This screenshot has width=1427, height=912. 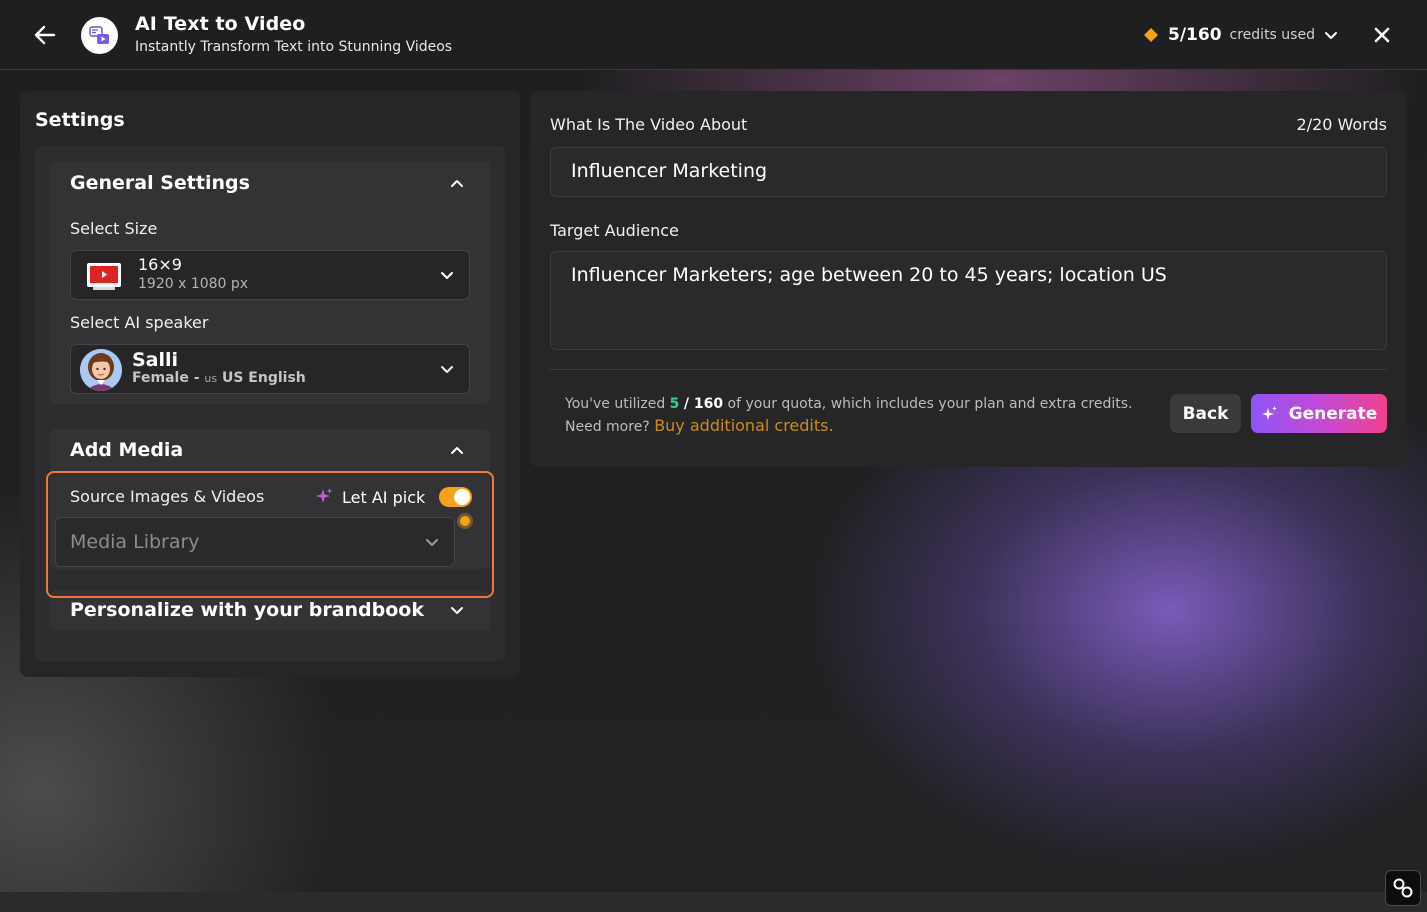 What do you see at coordinates (462, 497) in the screenshot?
I see `toggle-knob` at bounding box center [462, 497].